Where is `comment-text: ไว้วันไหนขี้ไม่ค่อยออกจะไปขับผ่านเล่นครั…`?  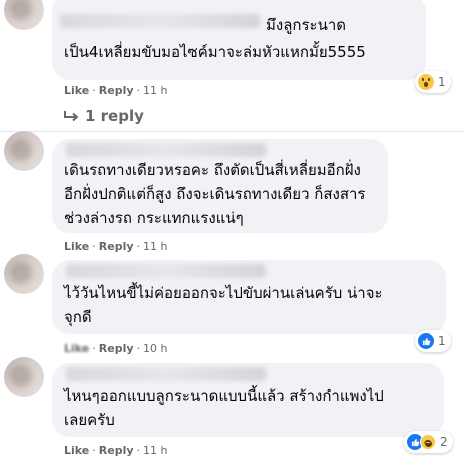 comment-text: ไว้วันไหนขี้ไม่ค่อยออกจะไปขับผ่านเล่นครั… is located at coordinates (223, 293).